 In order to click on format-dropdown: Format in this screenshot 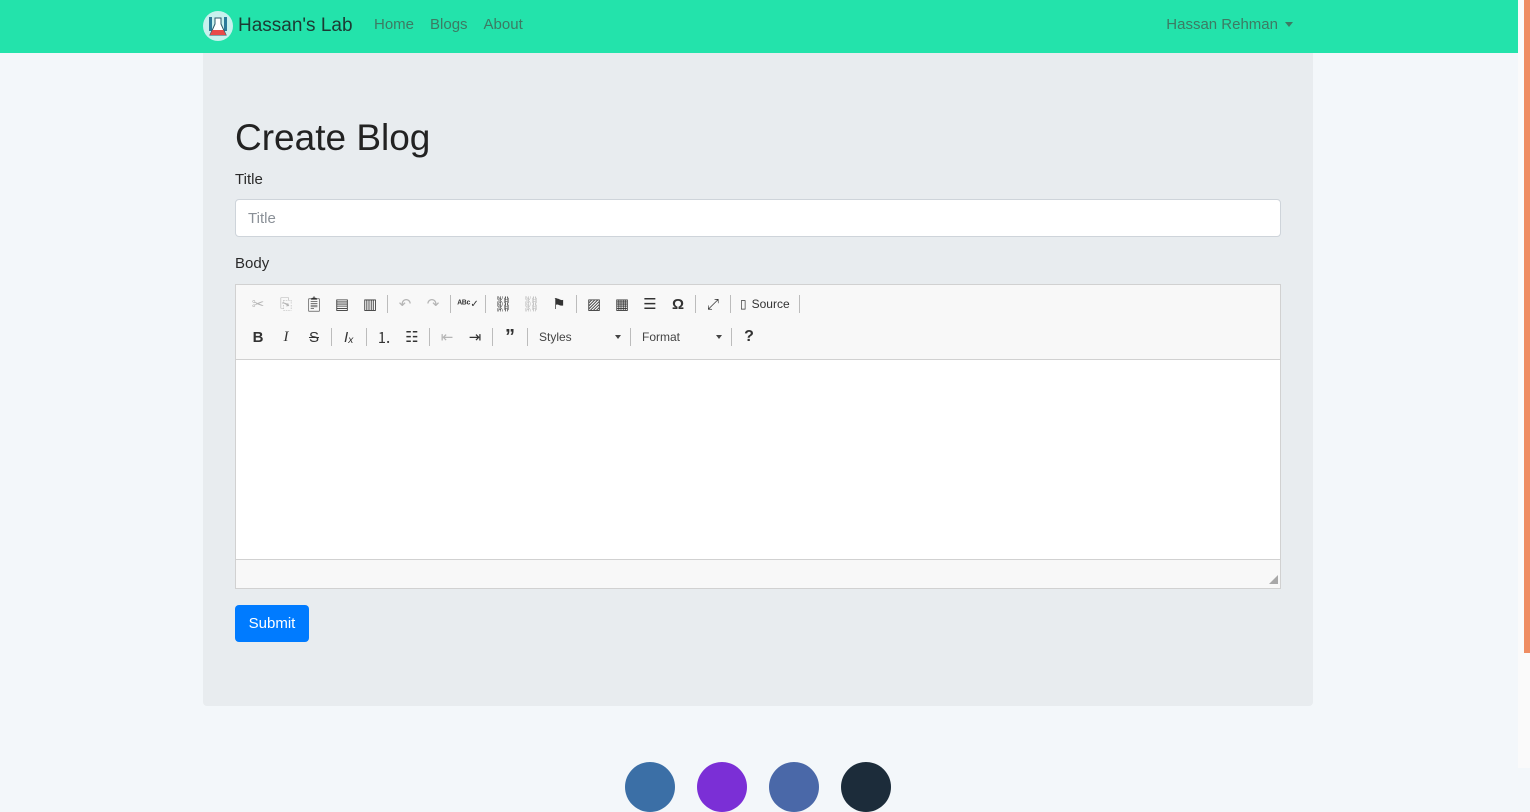, I will do `click(681, 337)`.